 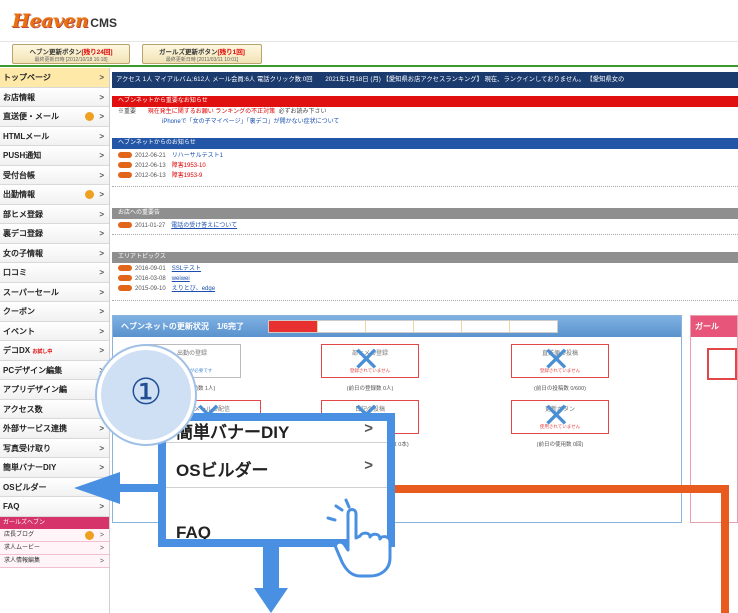 I want to click on pointer-arrow-left-icon, so click(x=97, y=488).